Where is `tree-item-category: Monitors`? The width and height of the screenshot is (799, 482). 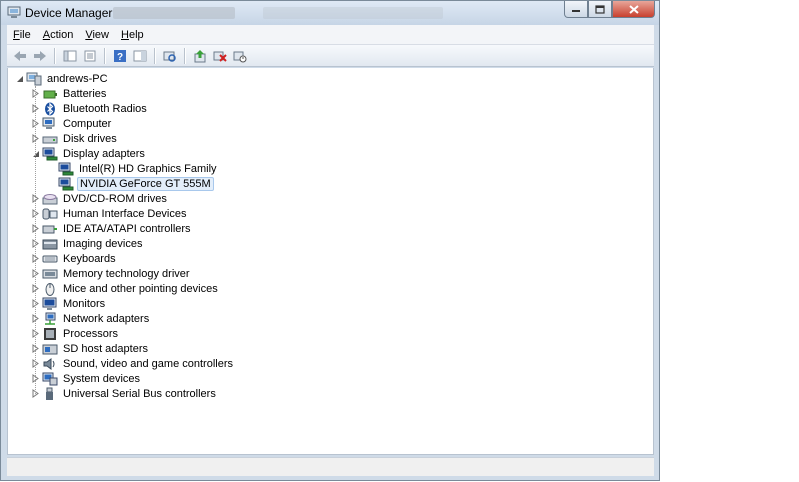 tree-item-category: Monitors is located at coordinates (69, 303).